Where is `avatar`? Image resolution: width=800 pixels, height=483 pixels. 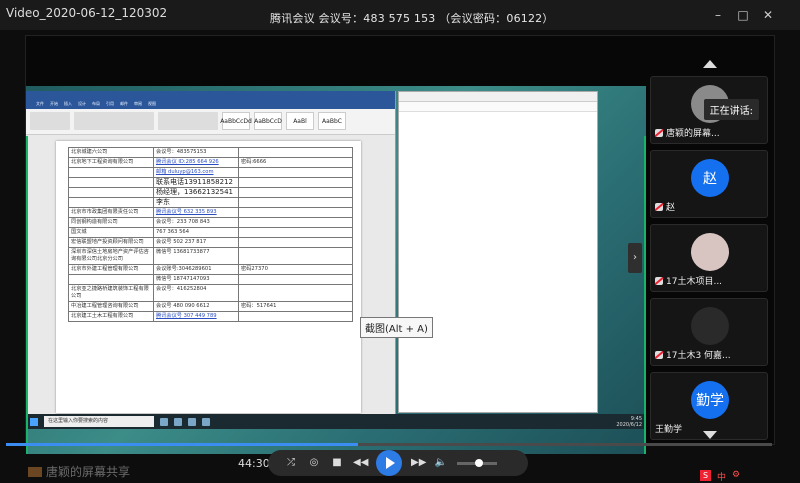
avatar is located at coordinates (710, 252).